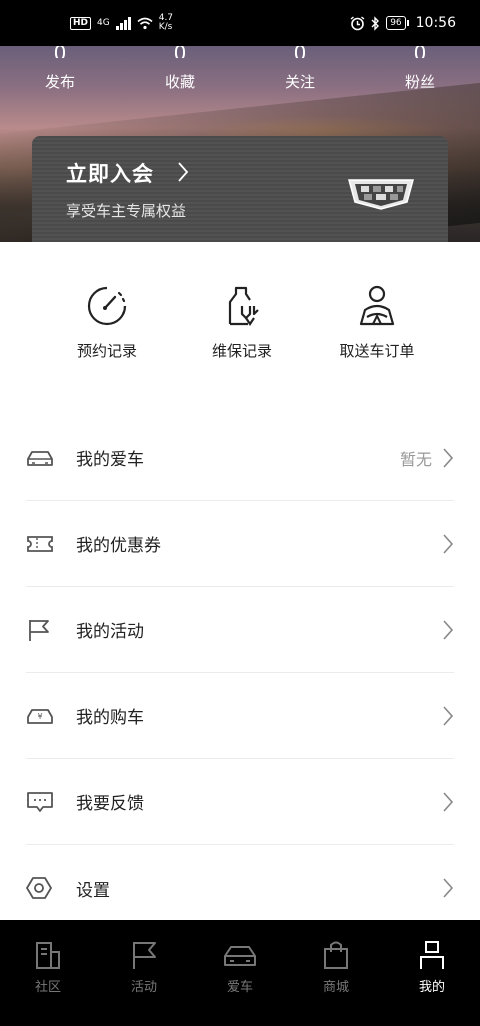  I want to click on quick-action-label: 取送车订单, so click(377, 351).